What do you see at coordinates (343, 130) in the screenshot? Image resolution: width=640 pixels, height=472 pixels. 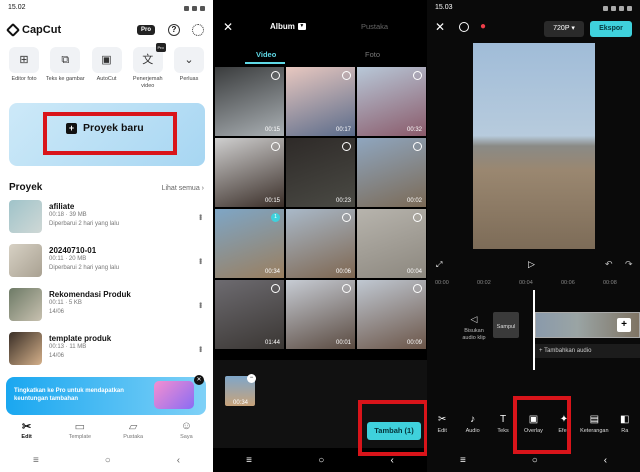 I see `video-duration: 00:17` at bounding box center [343, 130].